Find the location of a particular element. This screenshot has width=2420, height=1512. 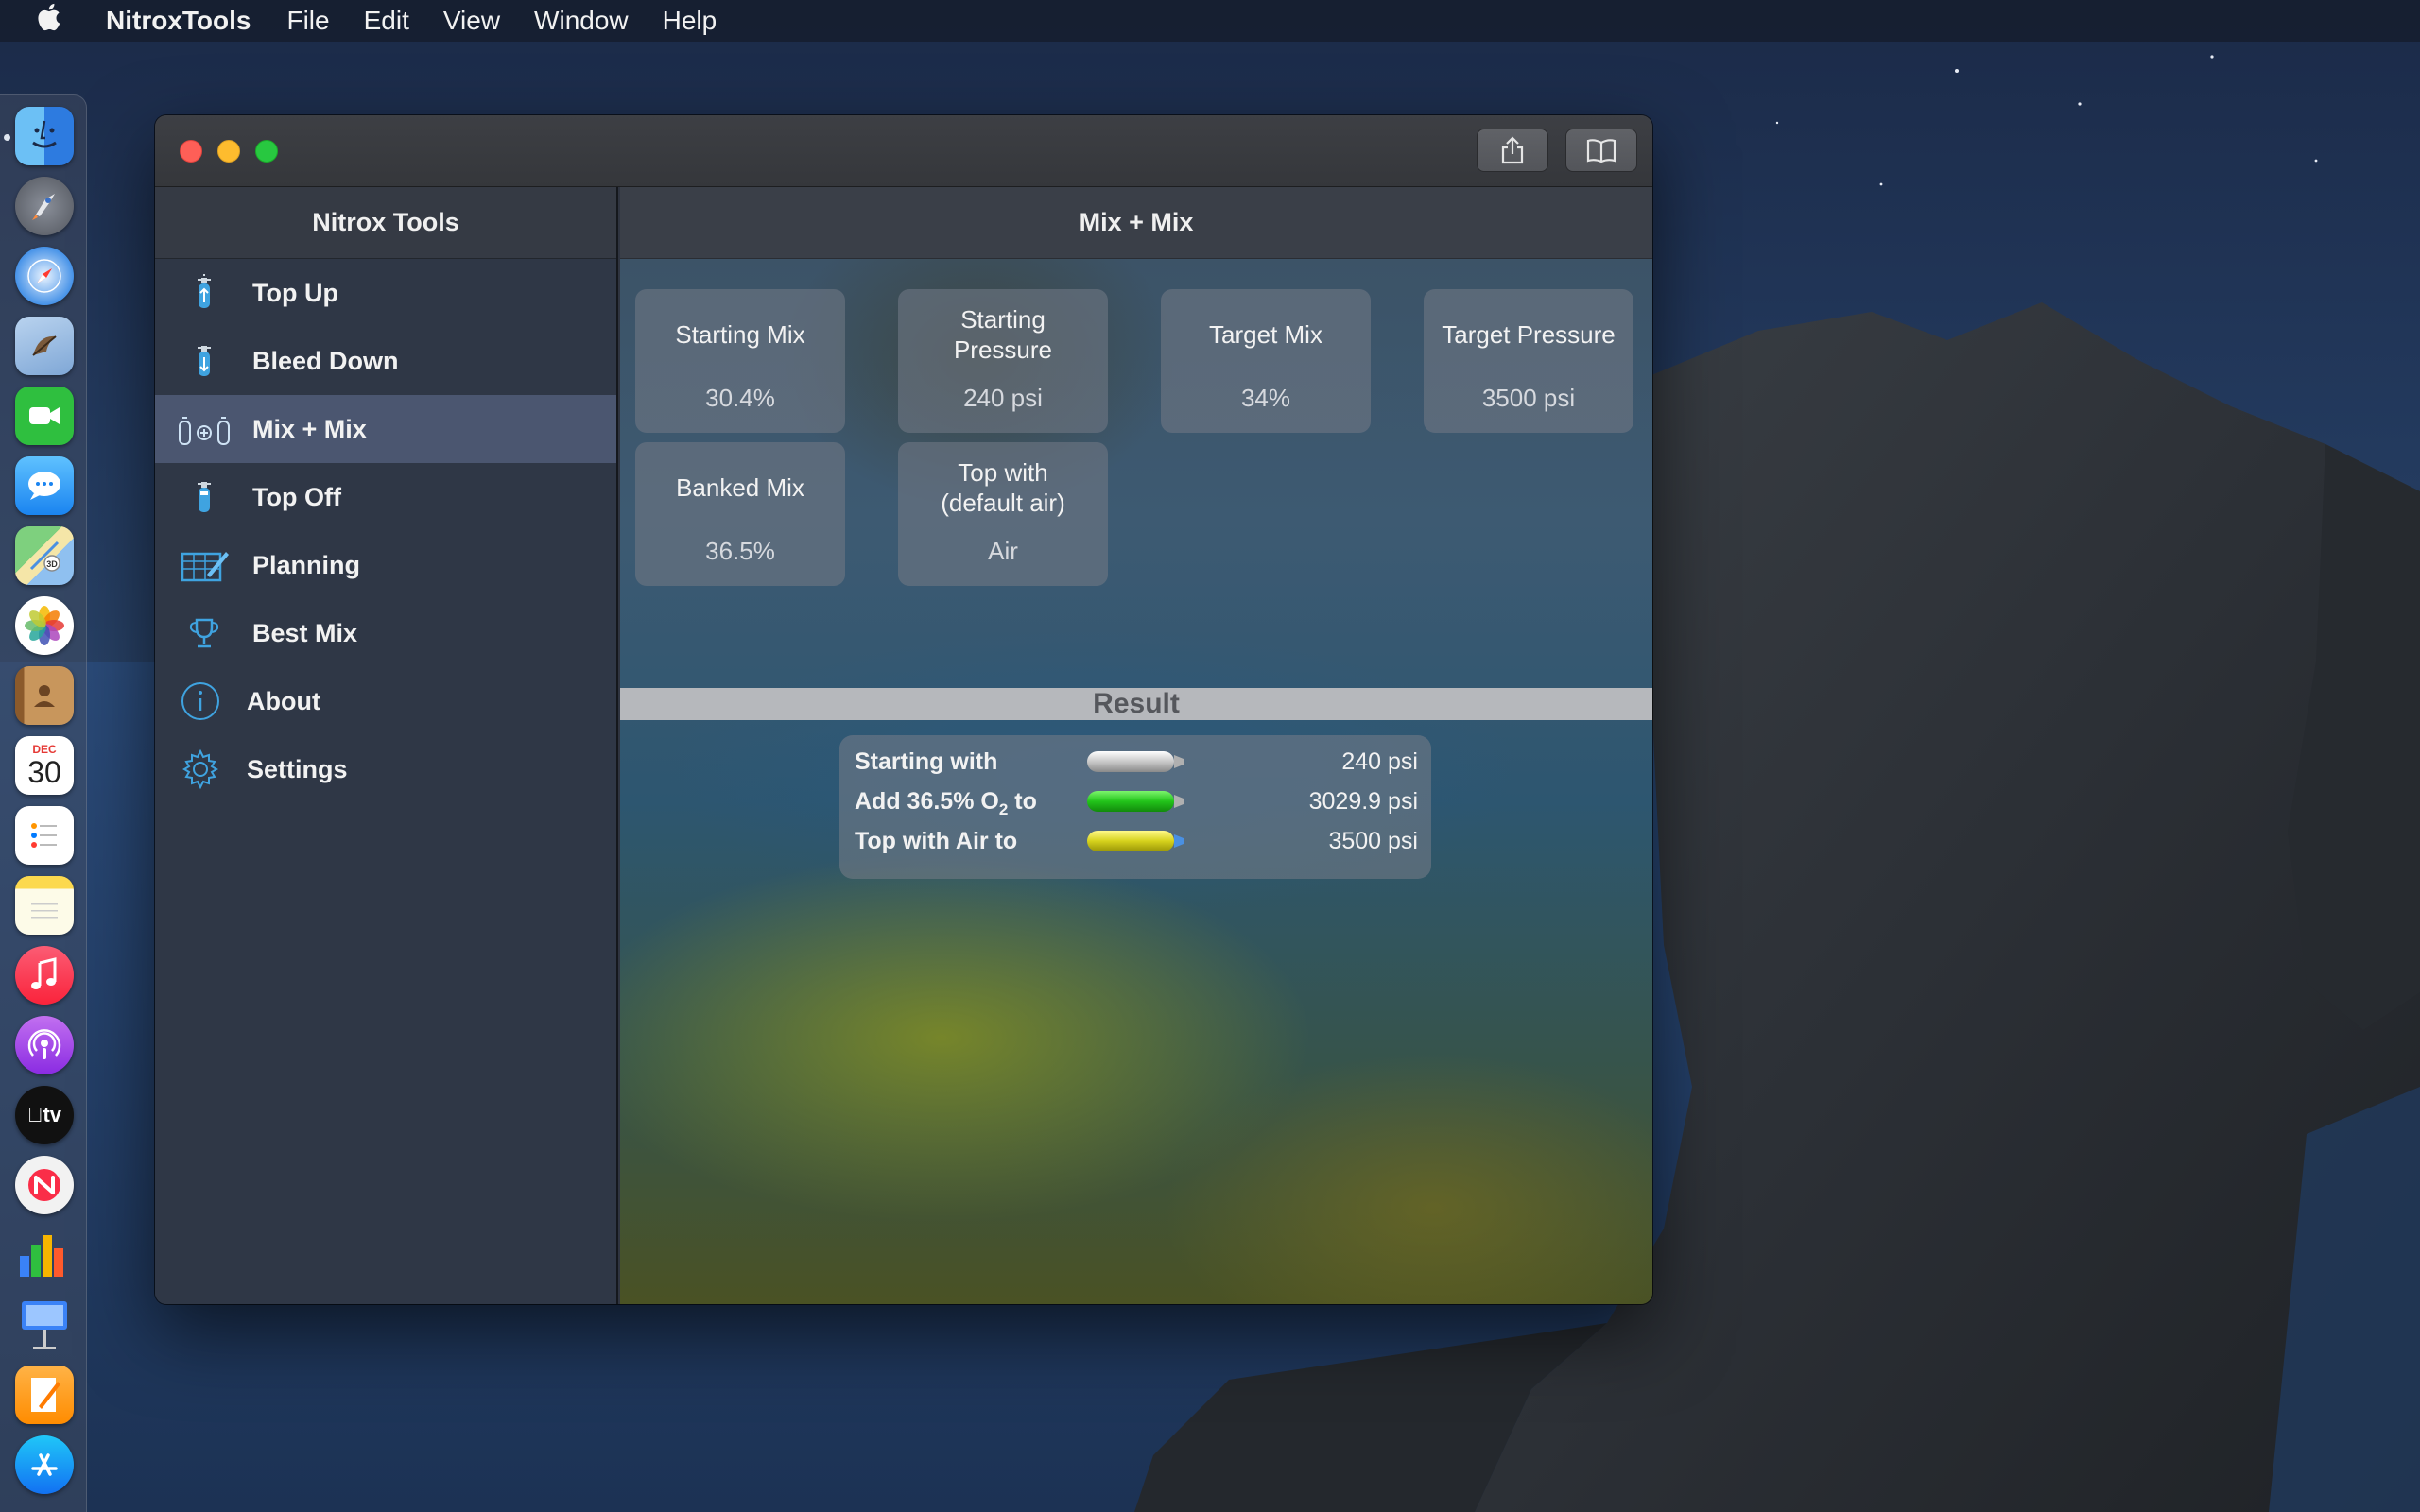

photos-icon is located at coordinates (44, 625).